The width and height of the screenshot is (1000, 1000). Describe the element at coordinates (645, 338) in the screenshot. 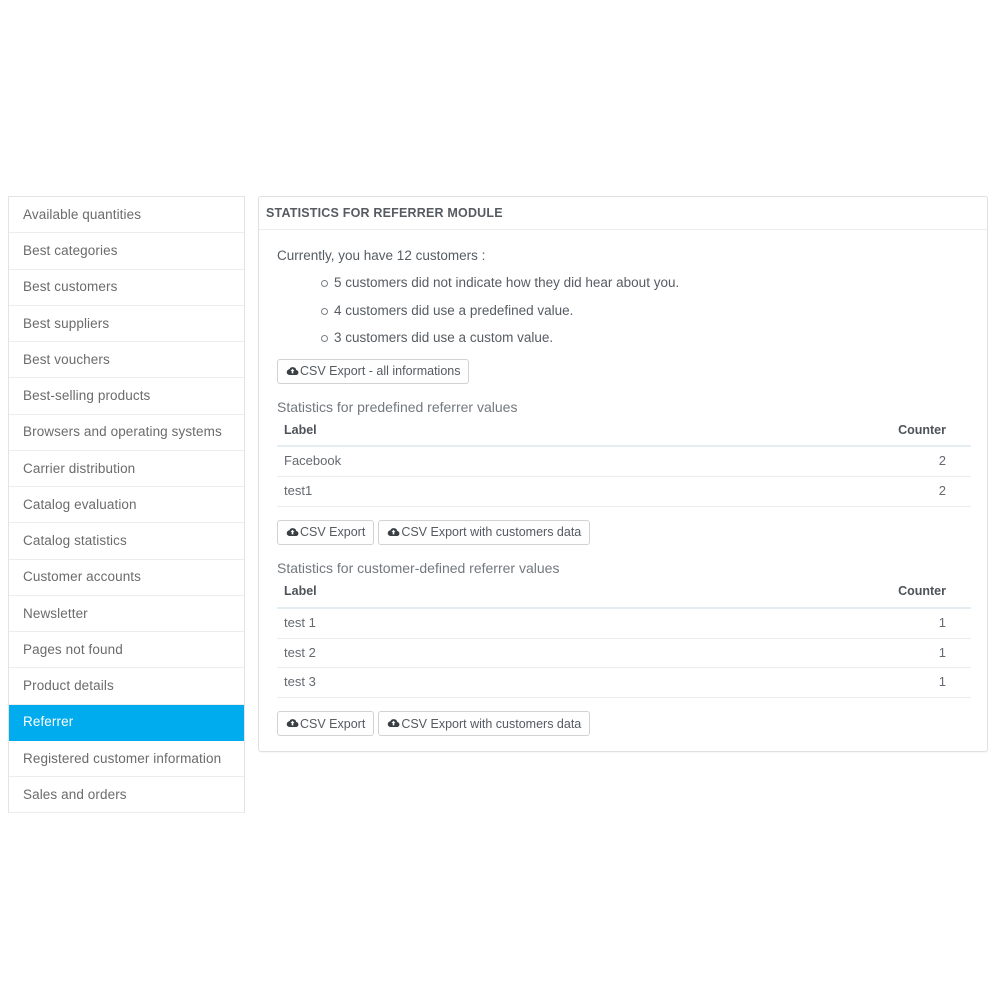

I see `list-item: 3 customers did use a custom value.` at that location.